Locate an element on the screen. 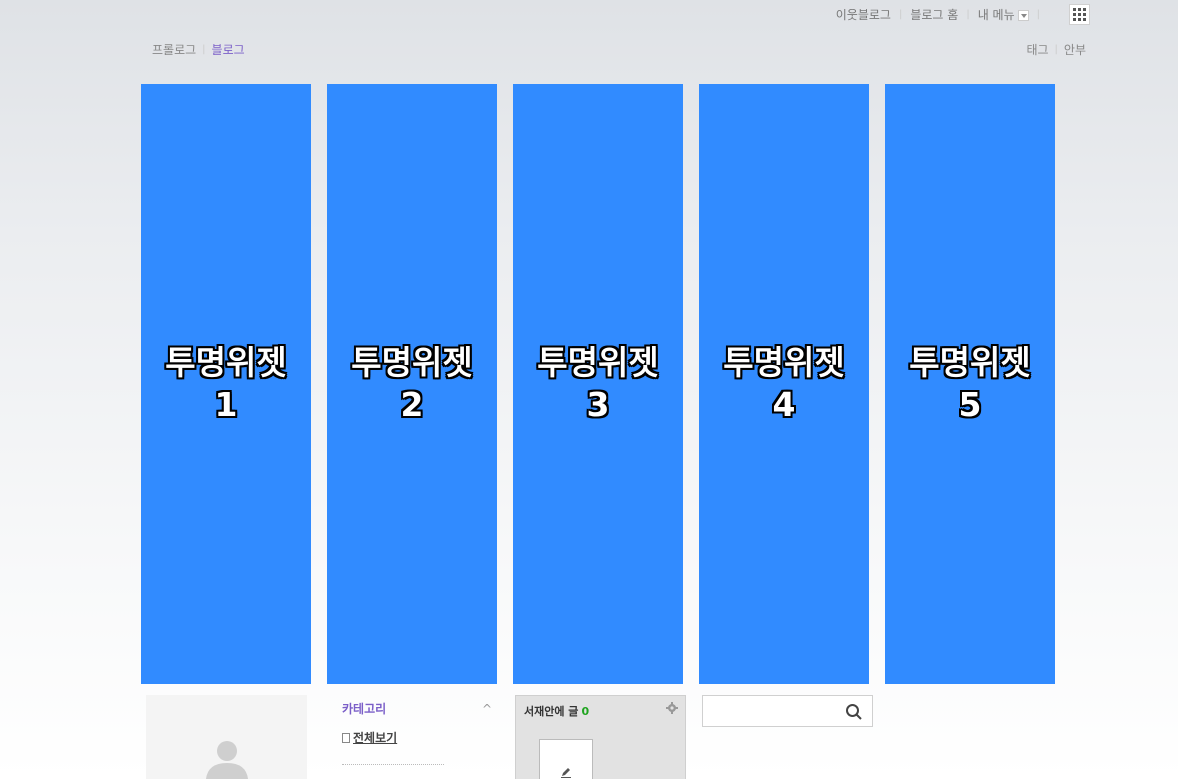  transparent-widget-1: 투명위젯 1 is located at coordinates (226, 384).